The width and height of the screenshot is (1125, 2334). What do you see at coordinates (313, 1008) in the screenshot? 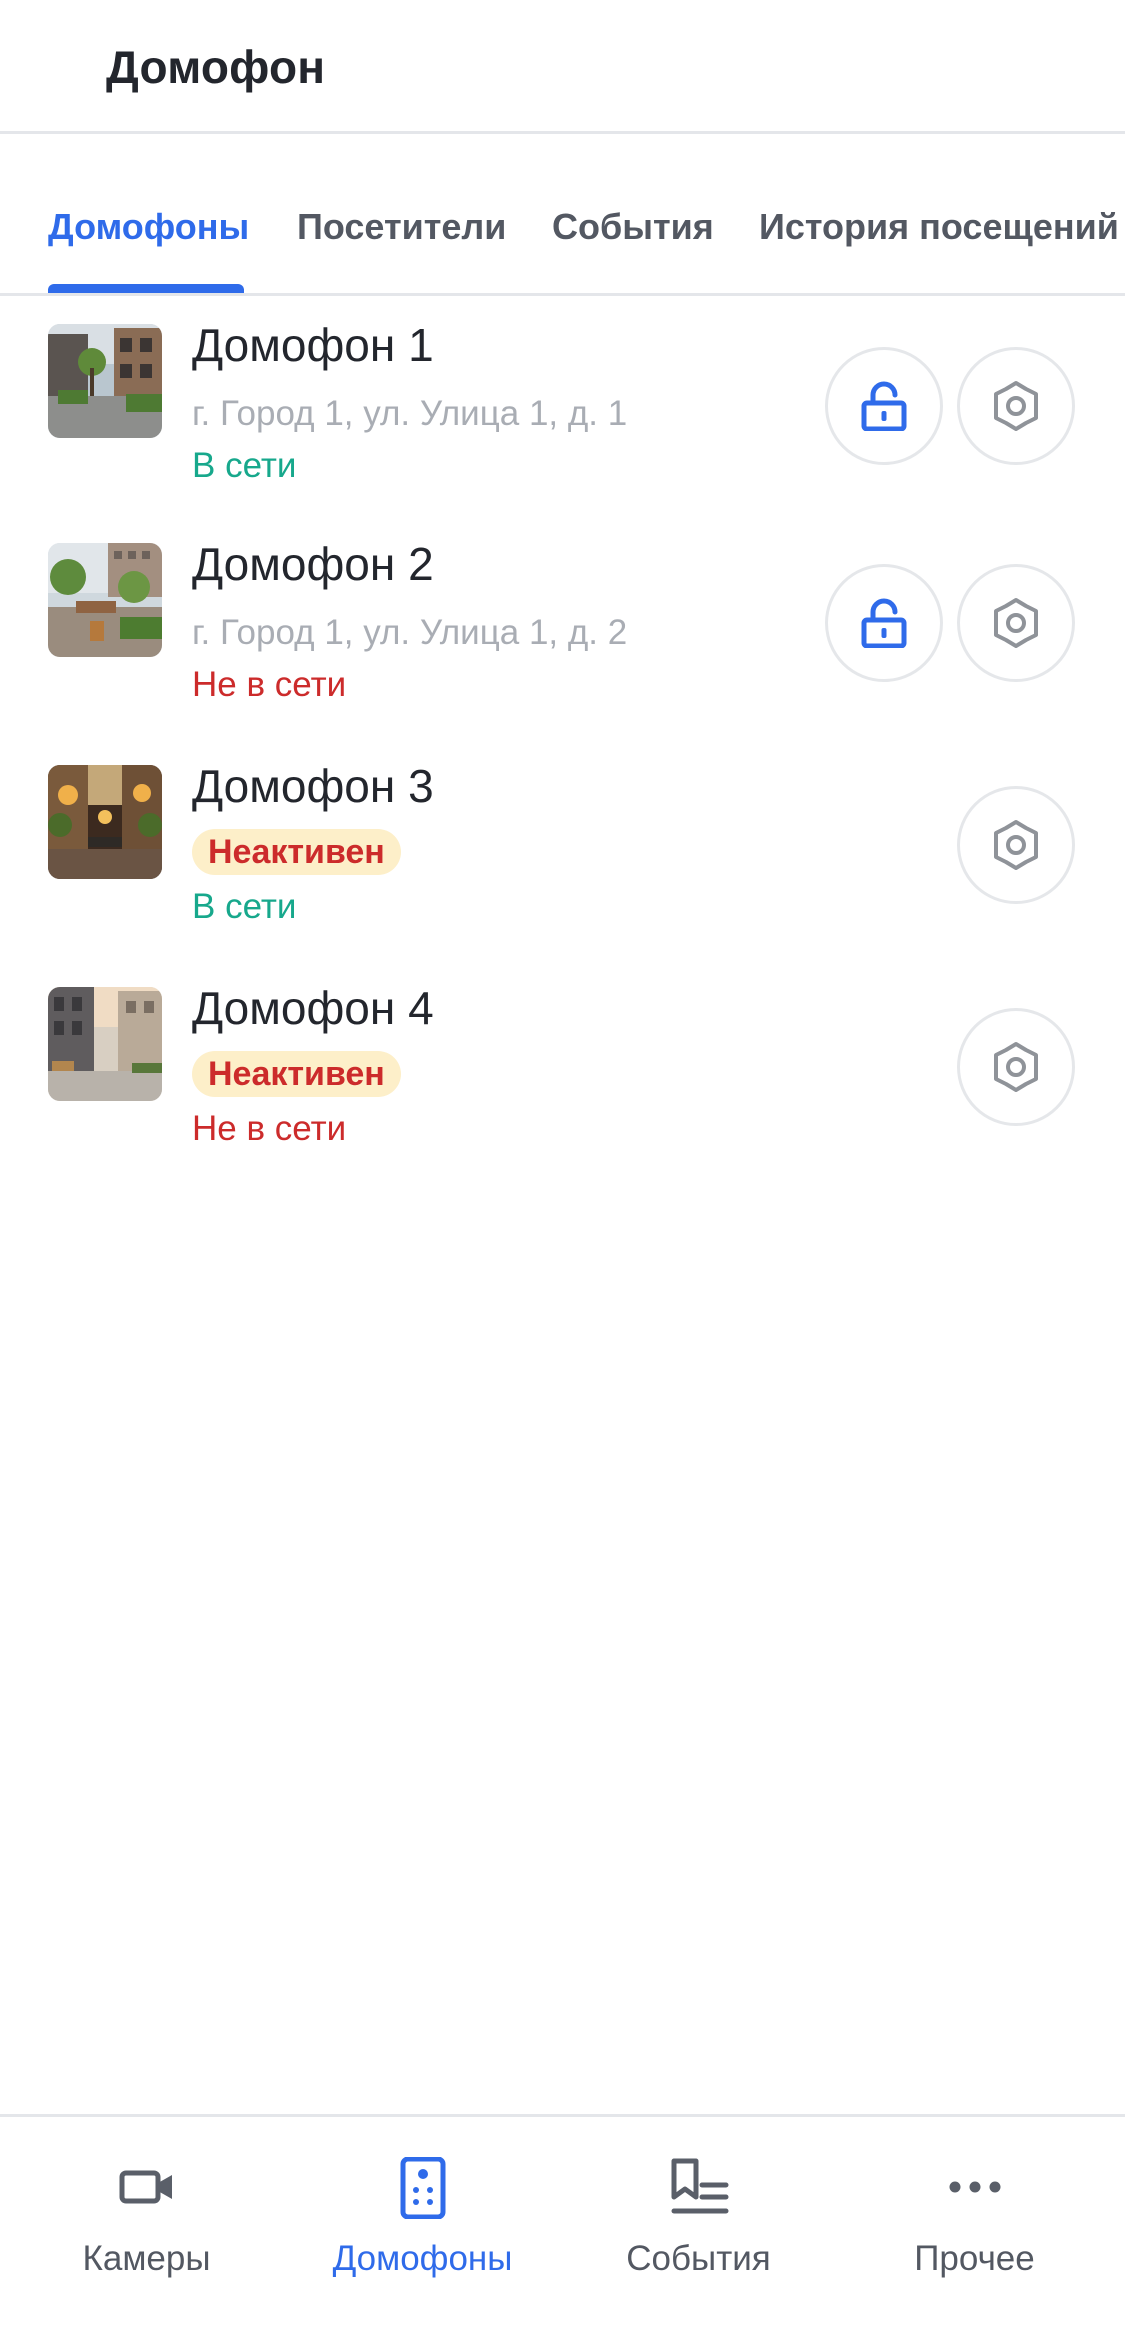
I see `intercom-title: Домофон 4` at bounding box center [313, 1008].